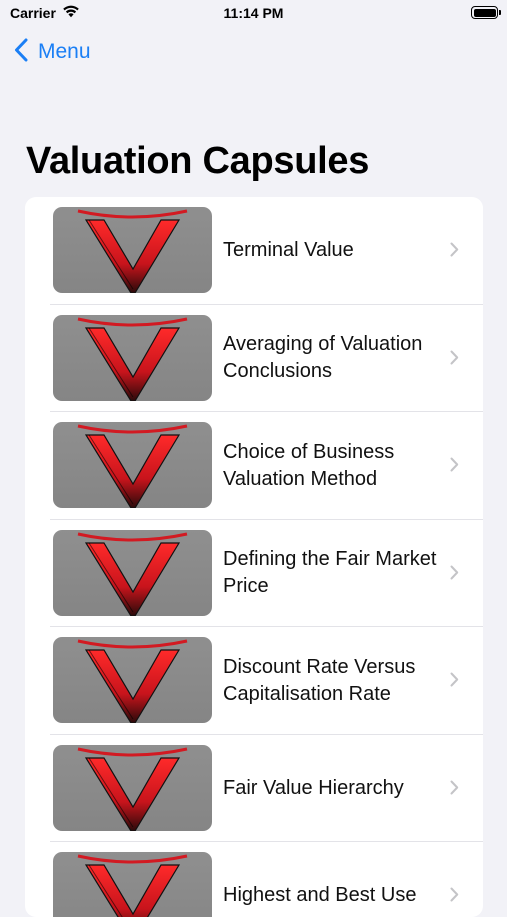 The height and width of the screenshot is (917, 507). Describe the element at coordinates (21, 52) in the screenshot. I see `chevron-left-icon` at that location.